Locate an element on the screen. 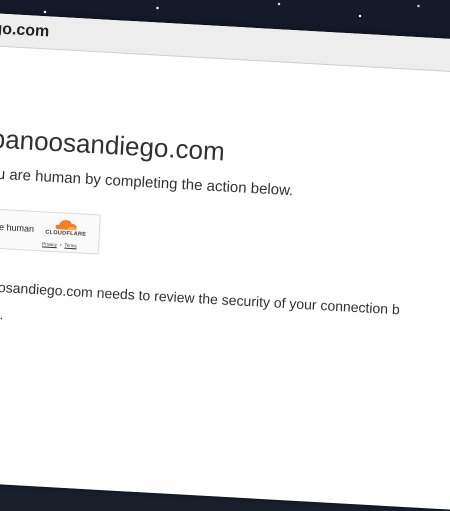  cloudflare-verification-widget: y you are human CLOUDFLARE Privacy•Terms is located at coordinates (50, 230).